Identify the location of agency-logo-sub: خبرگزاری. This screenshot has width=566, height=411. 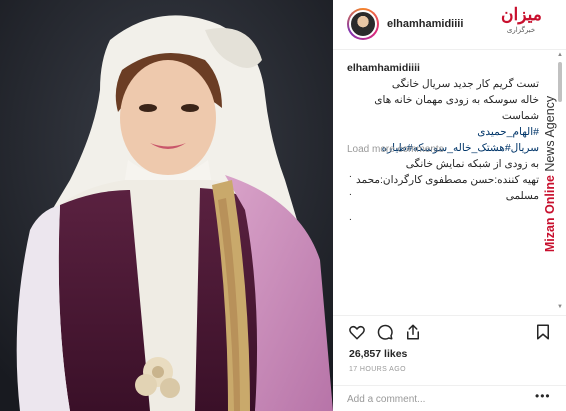
(521, 30).